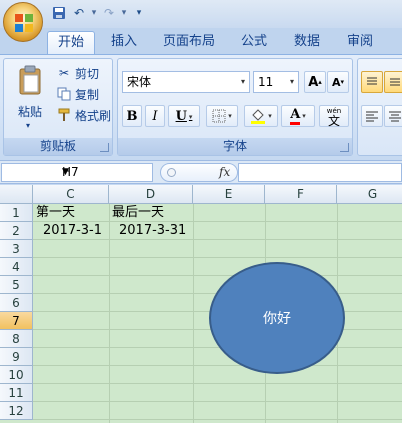  I want to click on format-painter-label: 格式刷, so click(93, 115).